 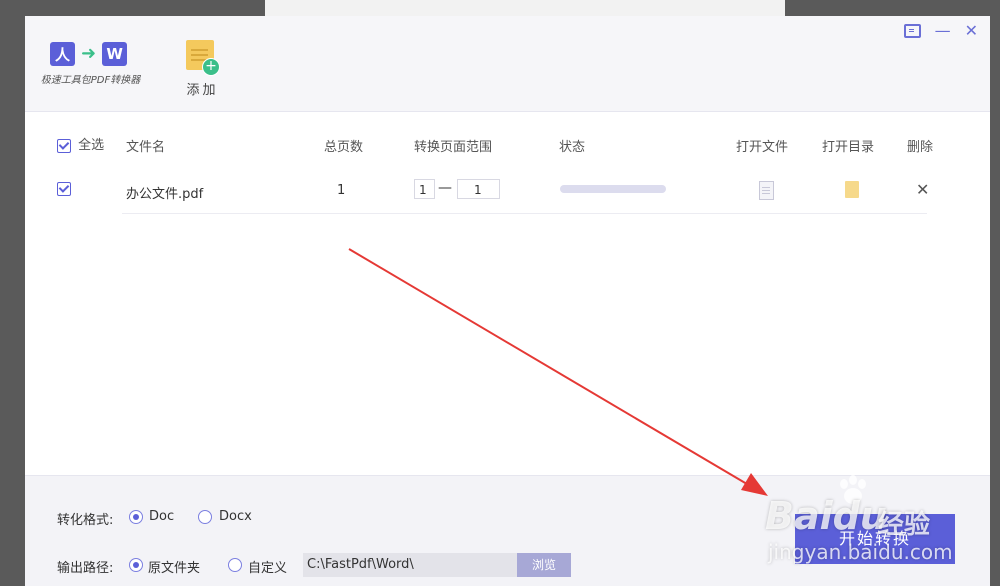 What do you see at coordinates (478, 189) in the screenshot?
I see `range-to-input: 1` at bounding box center [478, 189].